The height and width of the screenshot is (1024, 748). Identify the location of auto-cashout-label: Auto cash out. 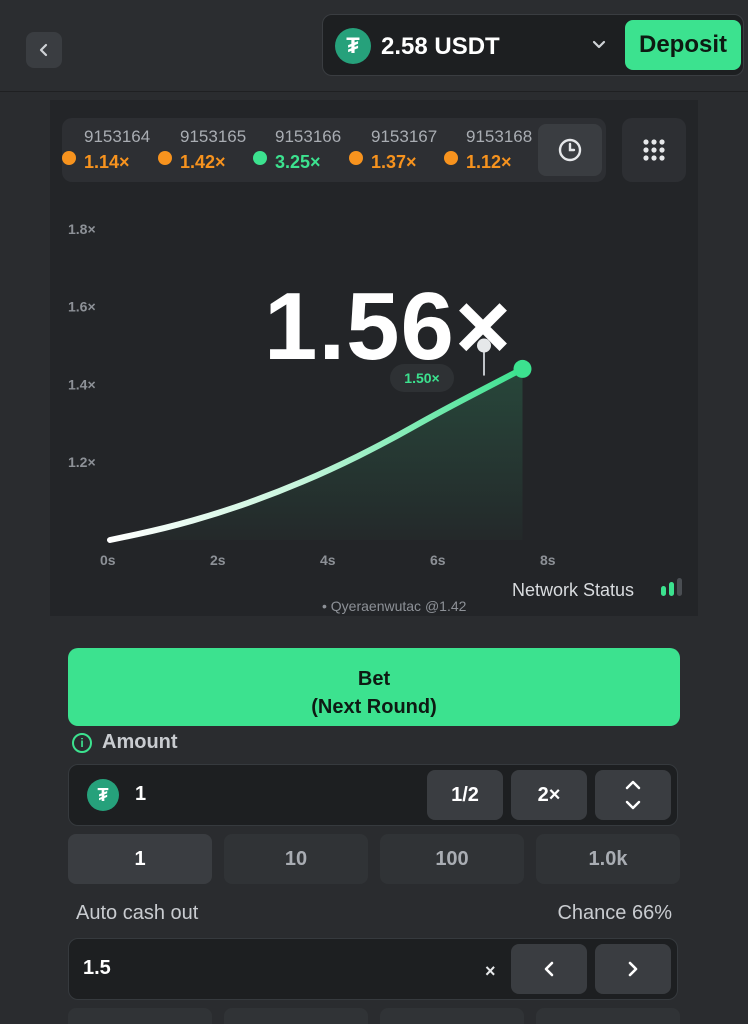
(137, 913).